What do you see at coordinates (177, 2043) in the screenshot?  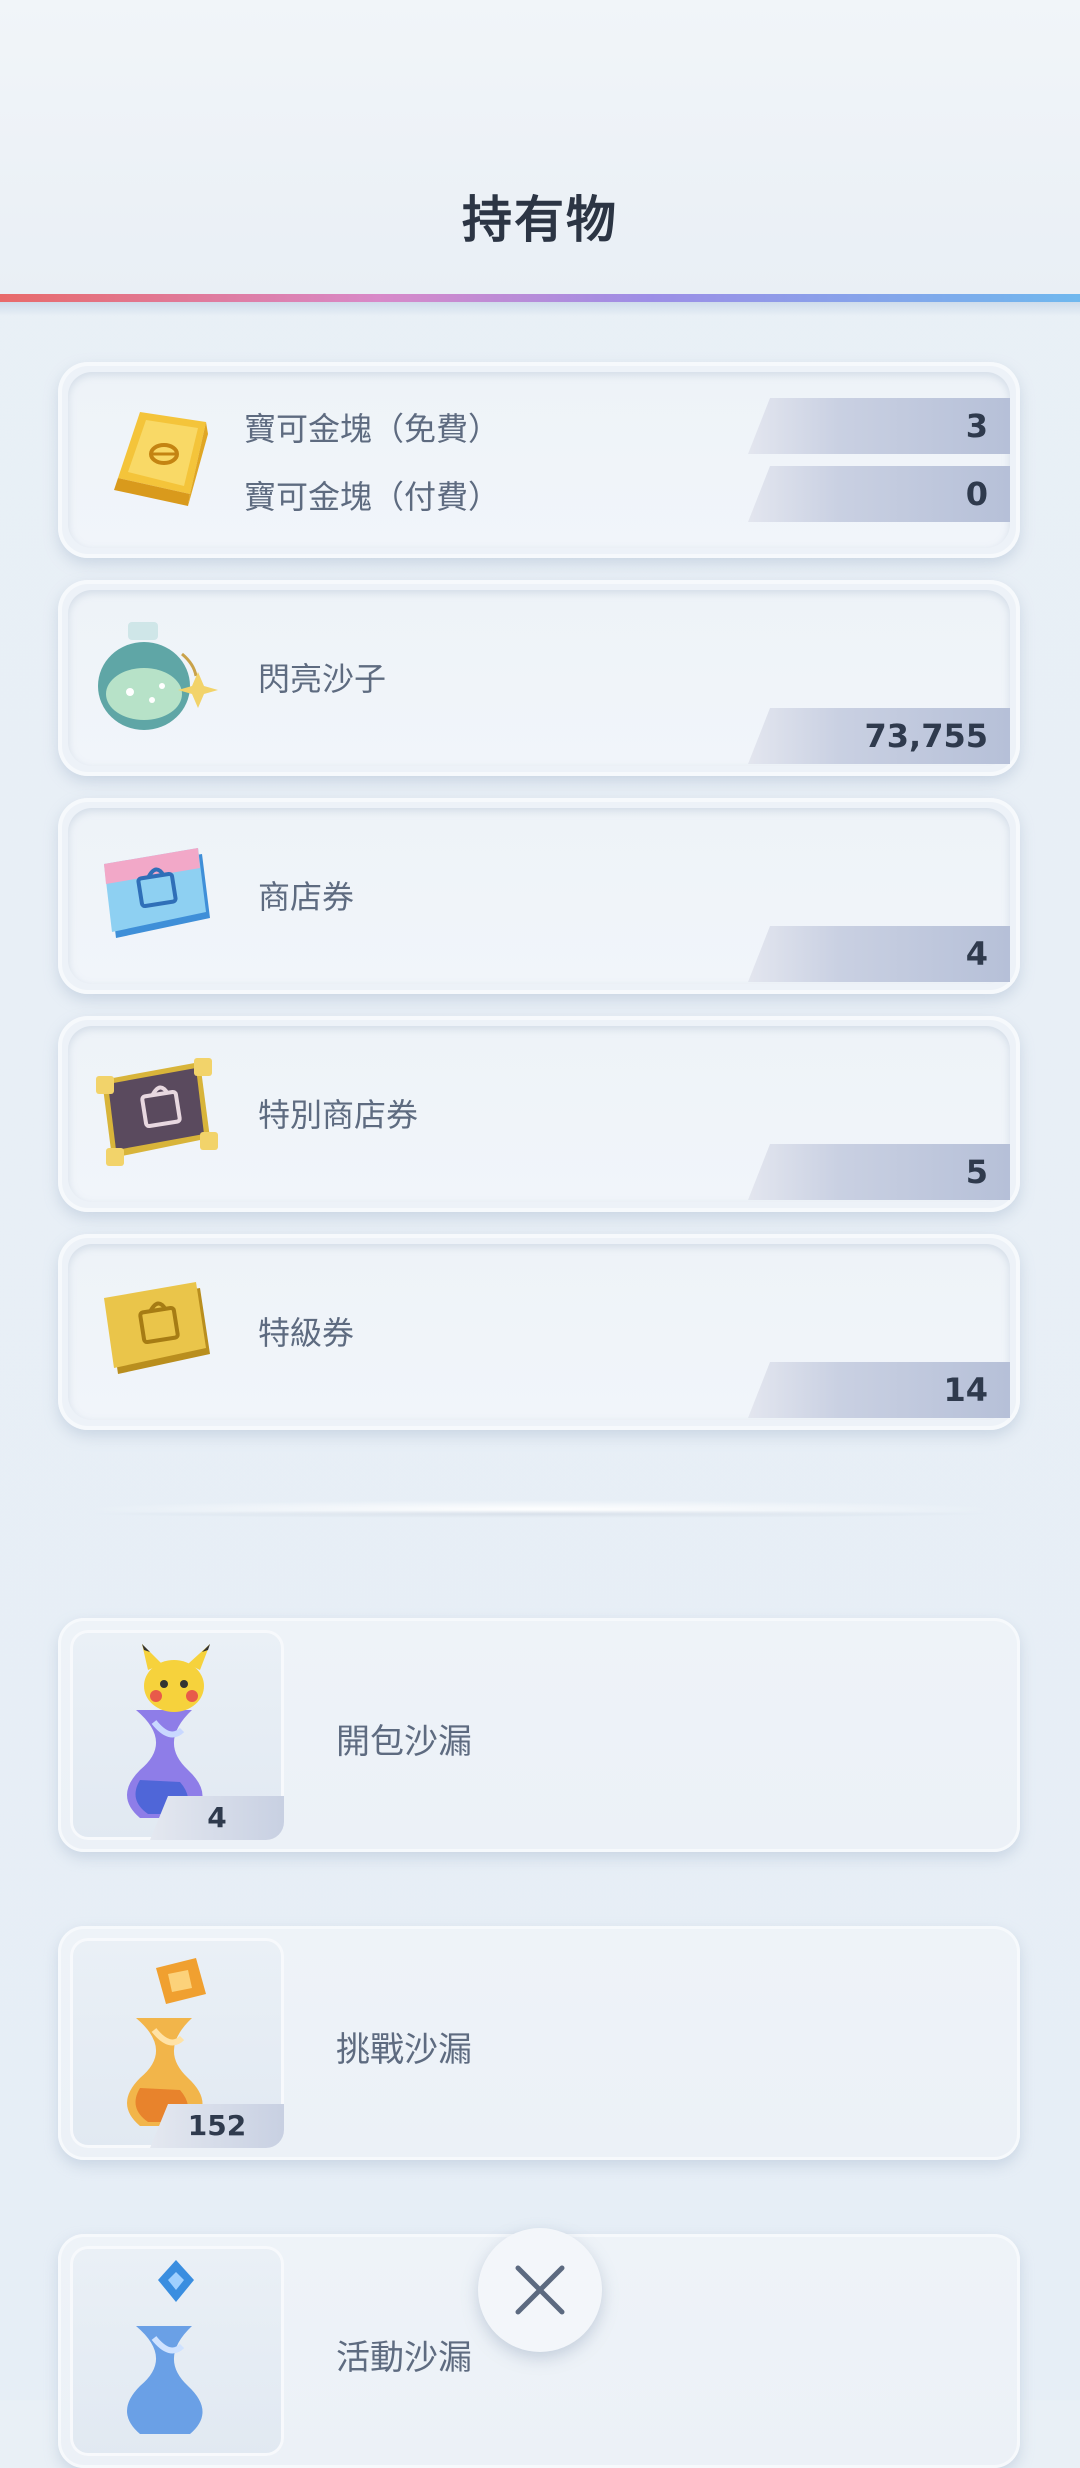 I see `battle-hourglass-tile: 152` at bounding box center [177, 2043].